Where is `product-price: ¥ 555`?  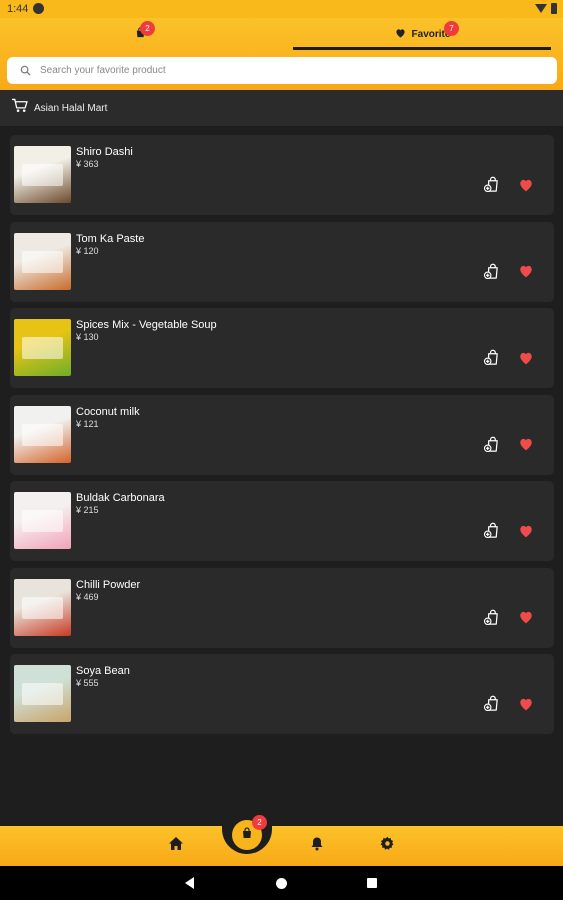 product-price: ¥ 555 is located at coordinates (87, 683).